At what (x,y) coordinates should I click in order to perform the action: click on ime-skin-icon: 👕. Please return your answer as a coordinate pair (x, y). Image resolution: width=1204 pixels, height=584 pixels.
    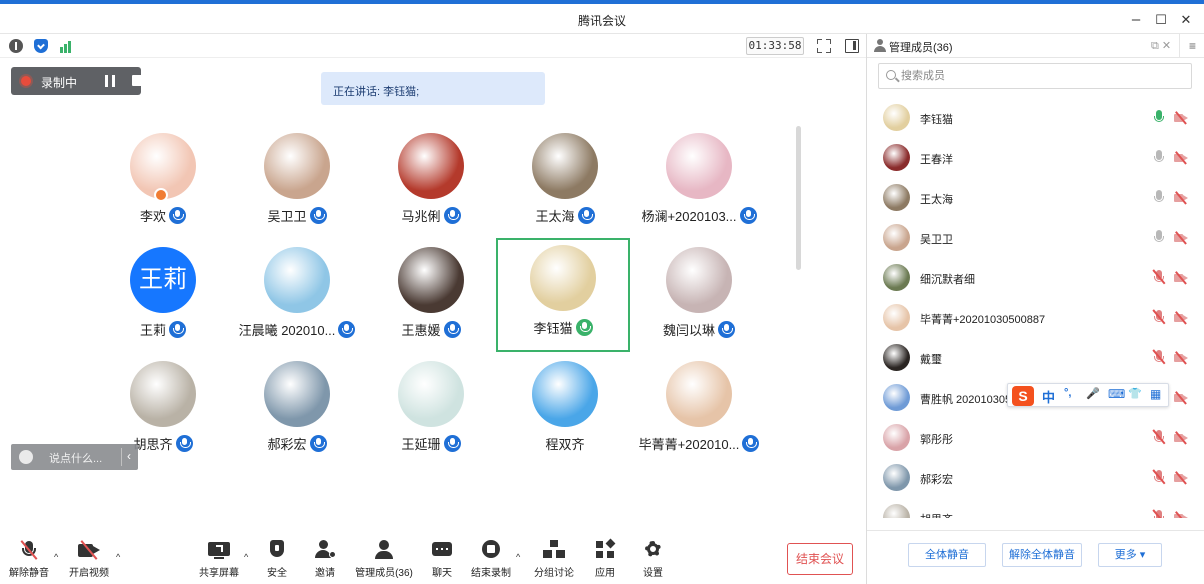
    Looking at the image, I should click on (1135, 393).